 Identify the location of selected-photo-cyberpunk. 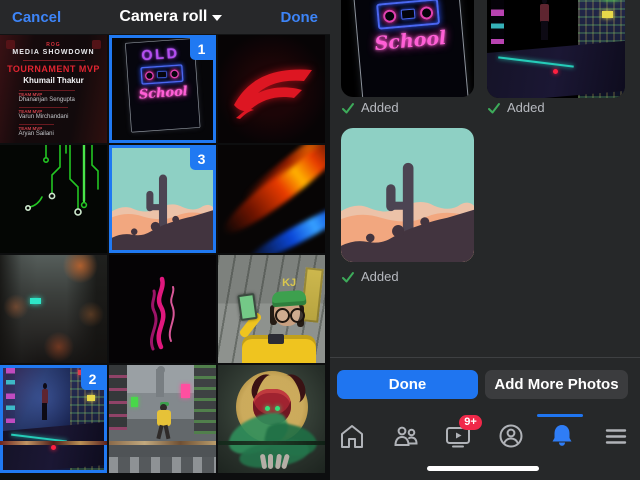
(556, 49).